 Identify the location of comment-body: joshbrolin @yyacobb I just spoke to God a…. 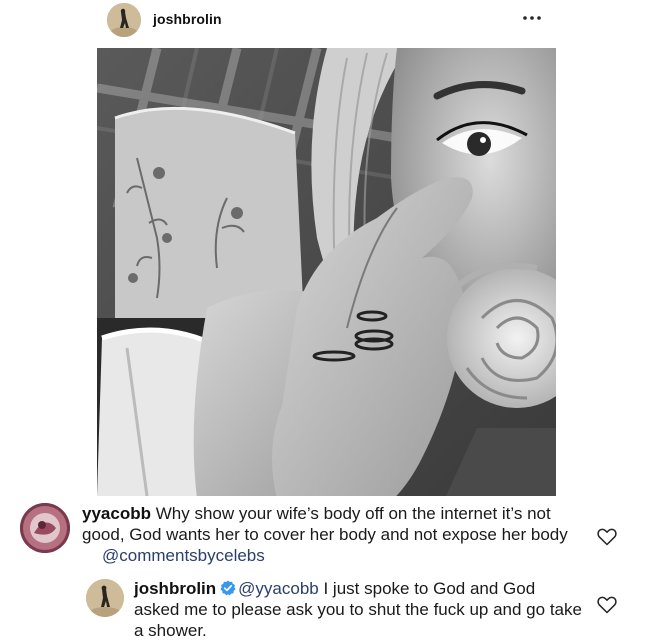
(359, 609).